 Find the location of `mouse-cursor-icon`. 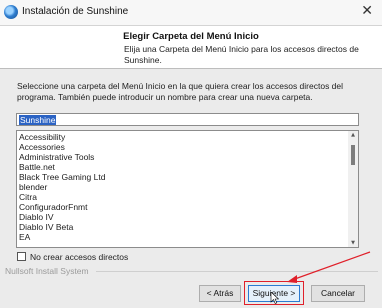

mouse-cursor-icon is located at coordinates (274, 298).